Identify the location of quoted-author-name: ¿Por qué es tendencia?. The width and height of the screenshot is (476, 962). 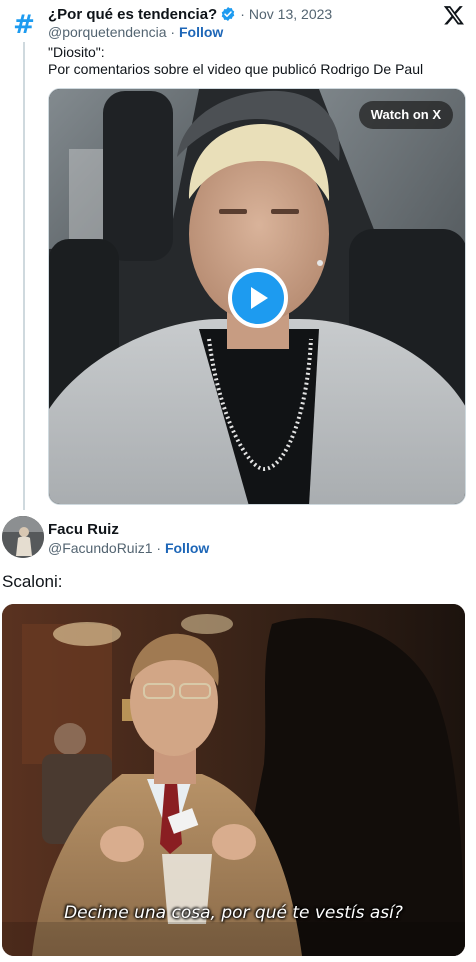
(132, 14).